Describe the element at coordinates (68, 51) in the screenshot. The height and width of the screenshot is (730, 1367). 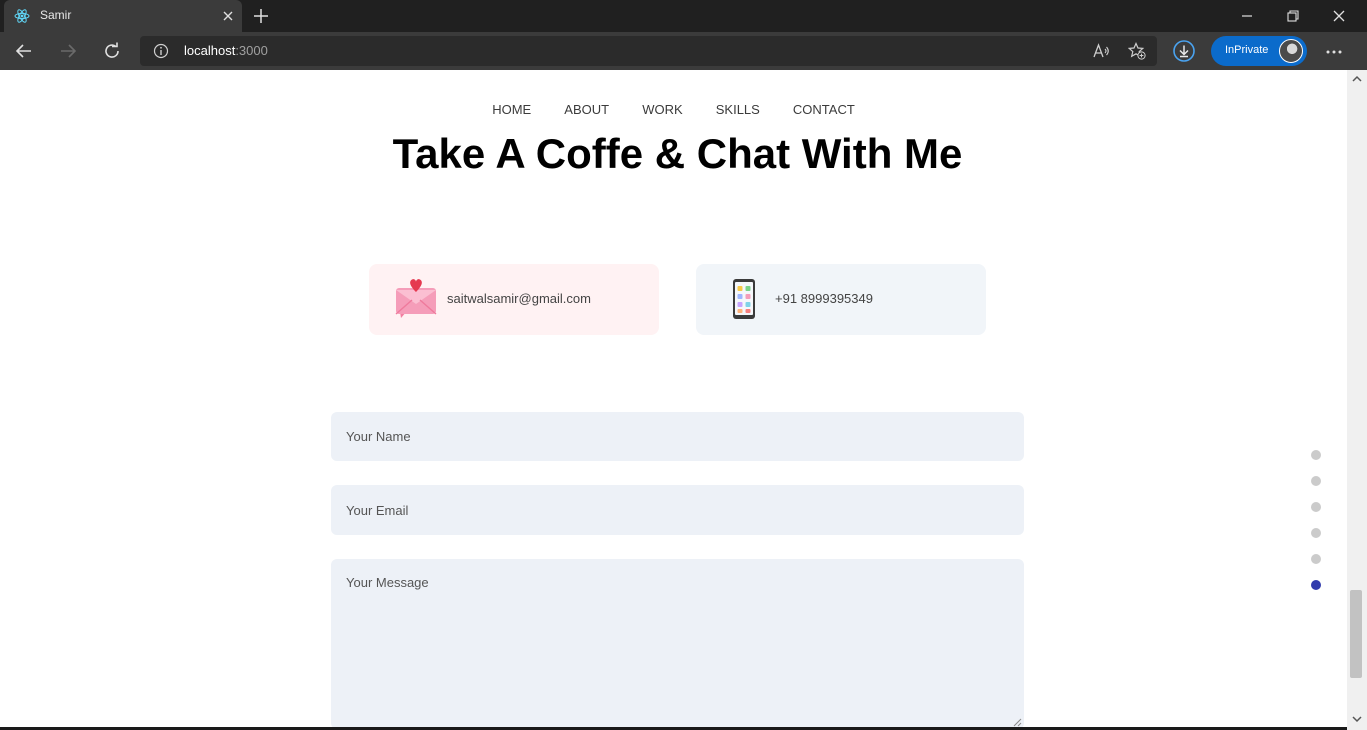
I see `forward-icon` at that location.